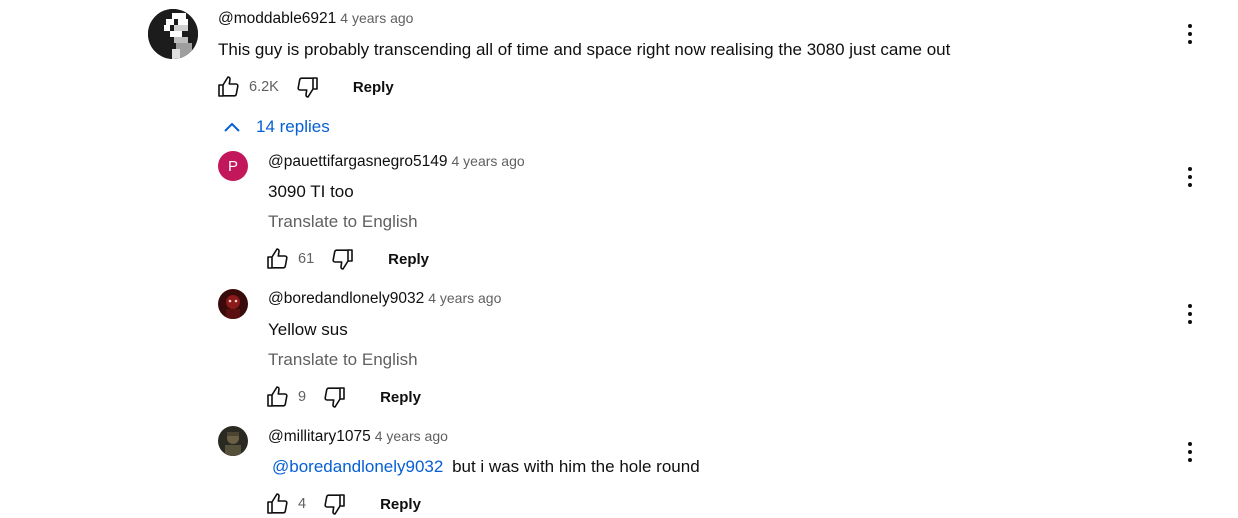  I want to click on like-count: 4, so click(302, 504).